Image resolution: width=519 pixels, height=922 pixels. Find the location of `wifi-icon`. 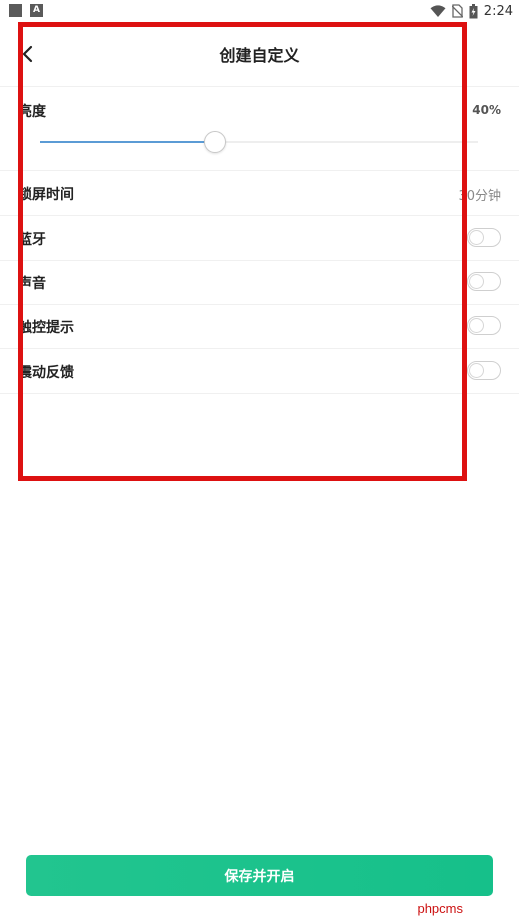

wifi-icon is located at coordinates (438, 10).